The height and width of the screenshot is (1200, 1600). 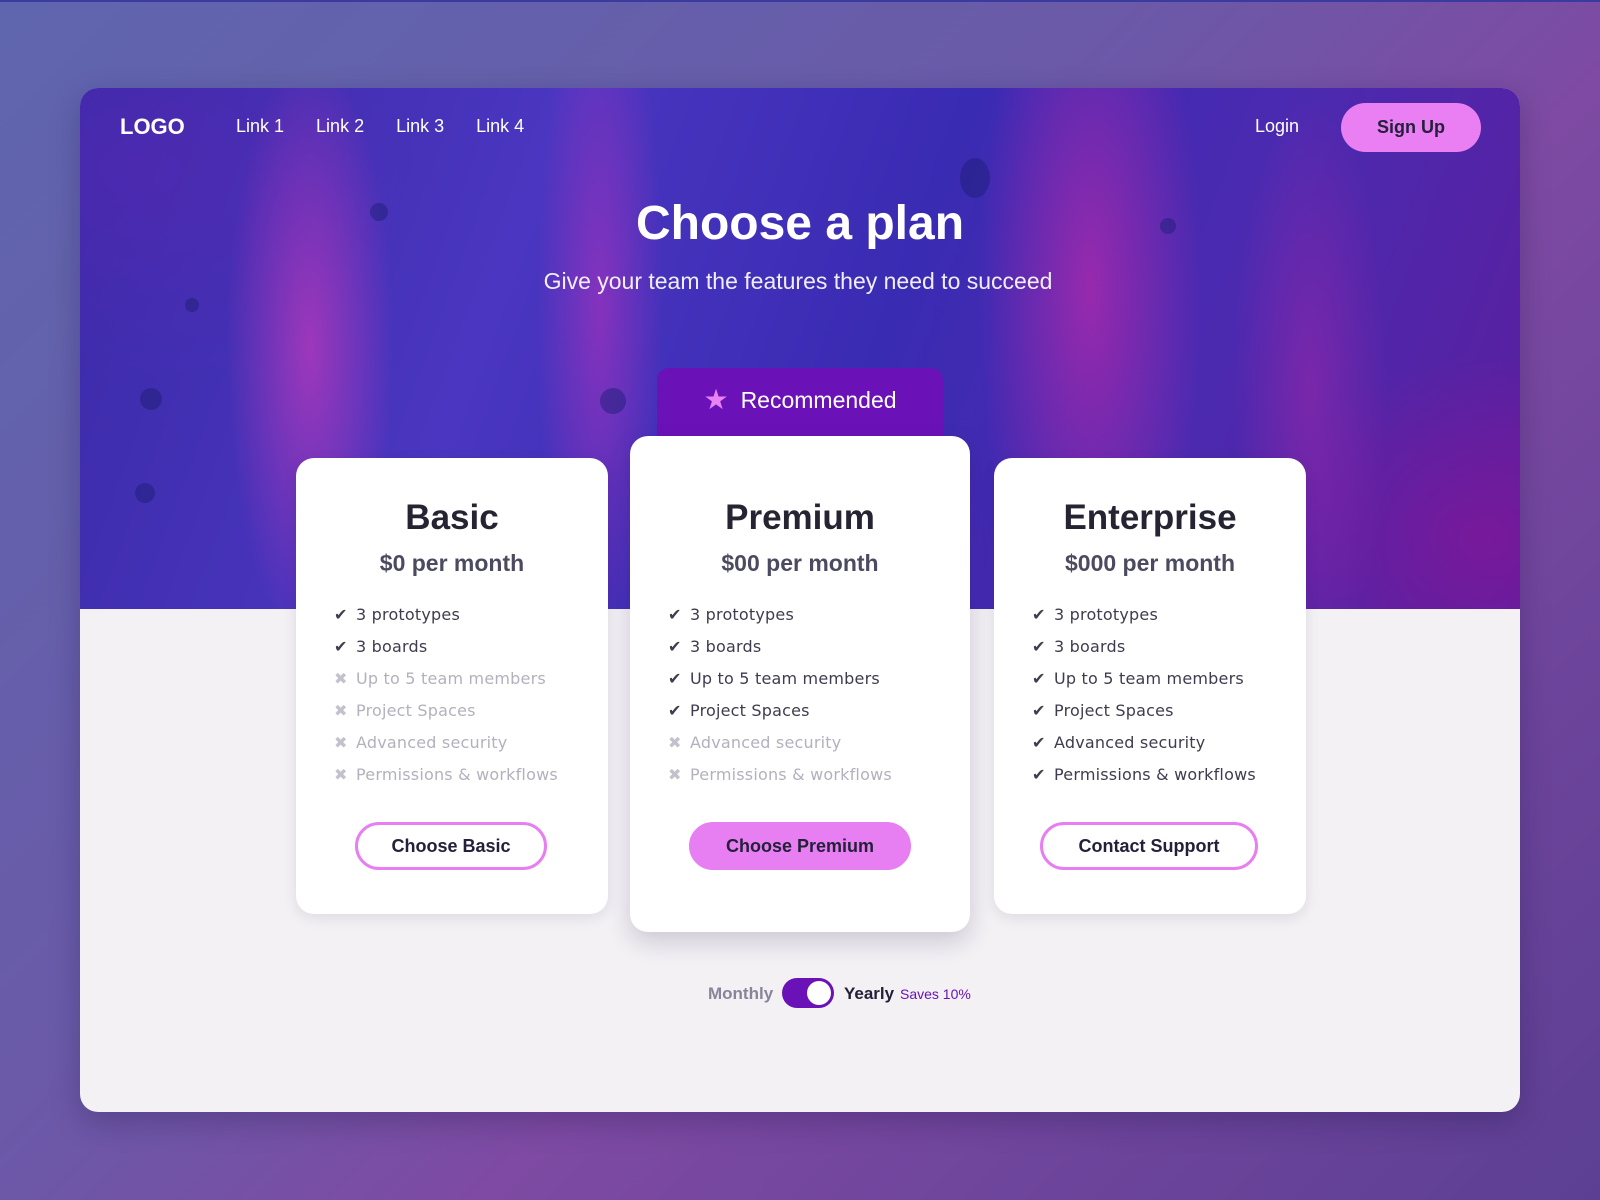 I want to click on recommended-label: Recommended, so click(x=818, y=399).